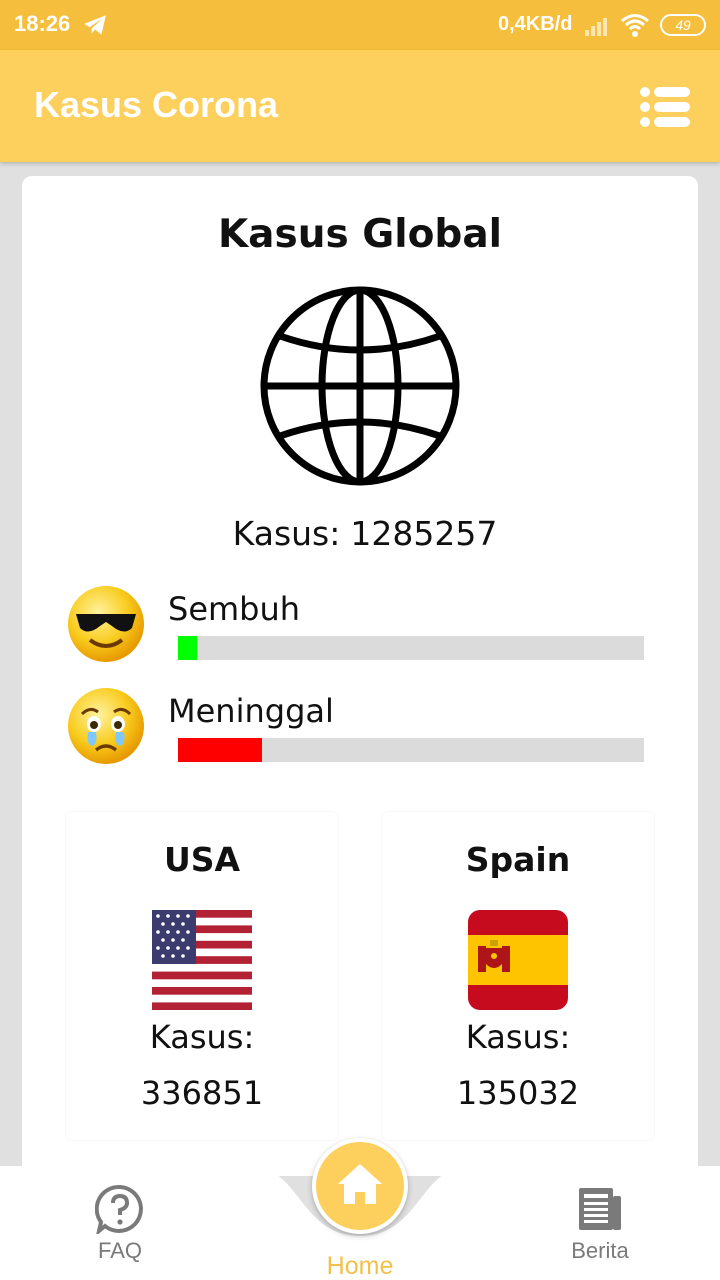  What do you see at coordinates (202, 960) in the screenshot?
I see `usa-flag-icon` at bounding box center [202, 960].